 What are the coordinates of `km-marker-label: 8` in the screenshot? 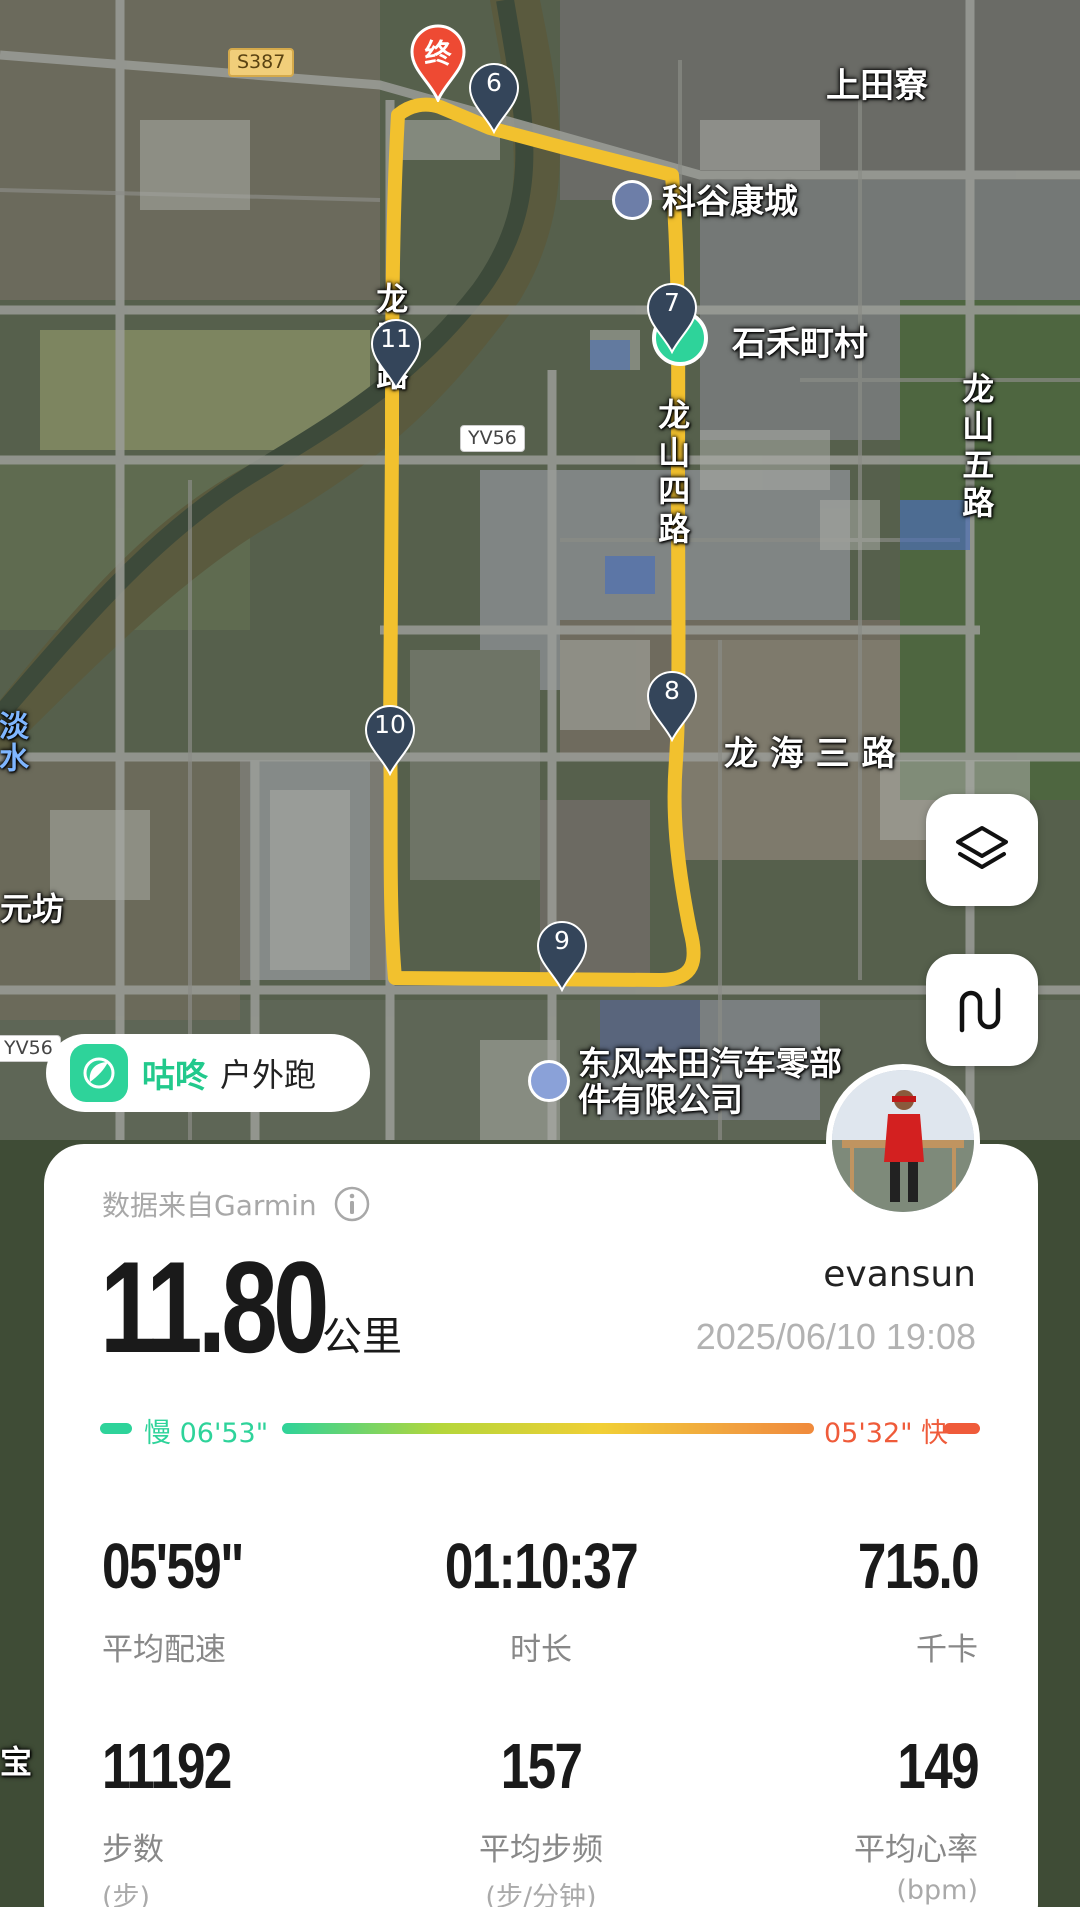 It's located at (672, 690).